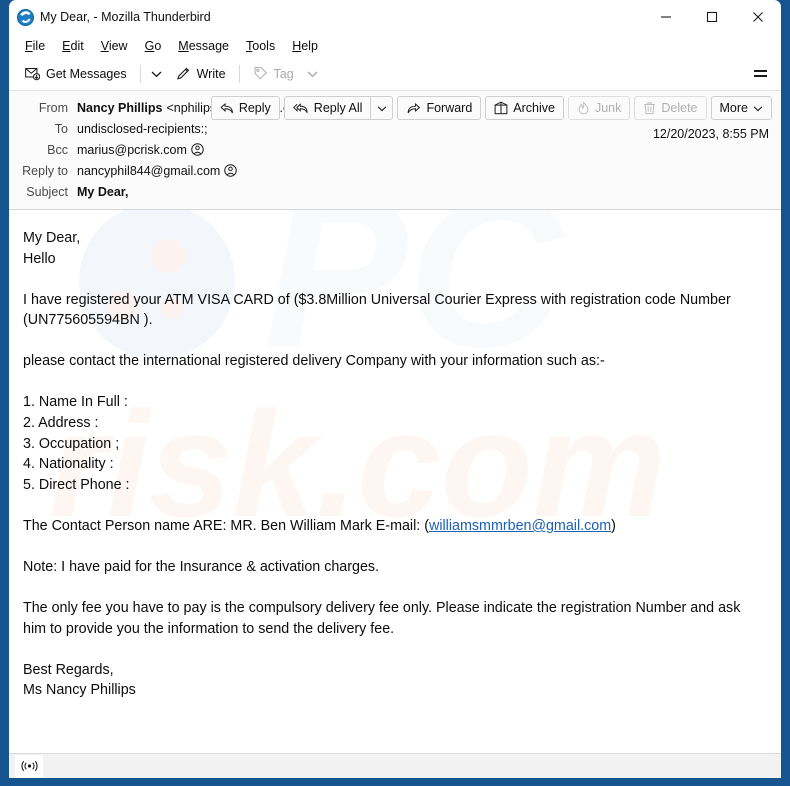  I want to click on tag-icon, so click(260, 73).